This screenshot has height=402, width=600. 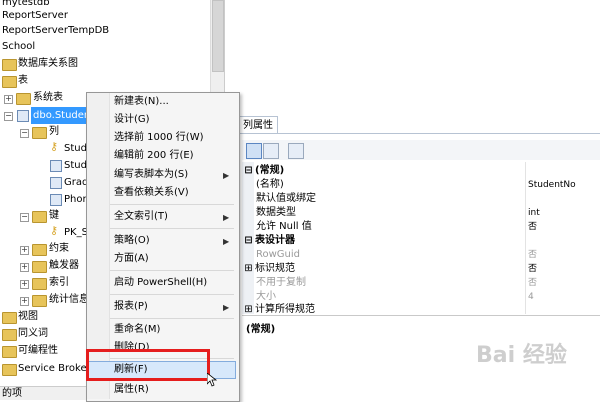 I want to click on property-row: ⊞ 标识规范, so click(x=268, y=269).